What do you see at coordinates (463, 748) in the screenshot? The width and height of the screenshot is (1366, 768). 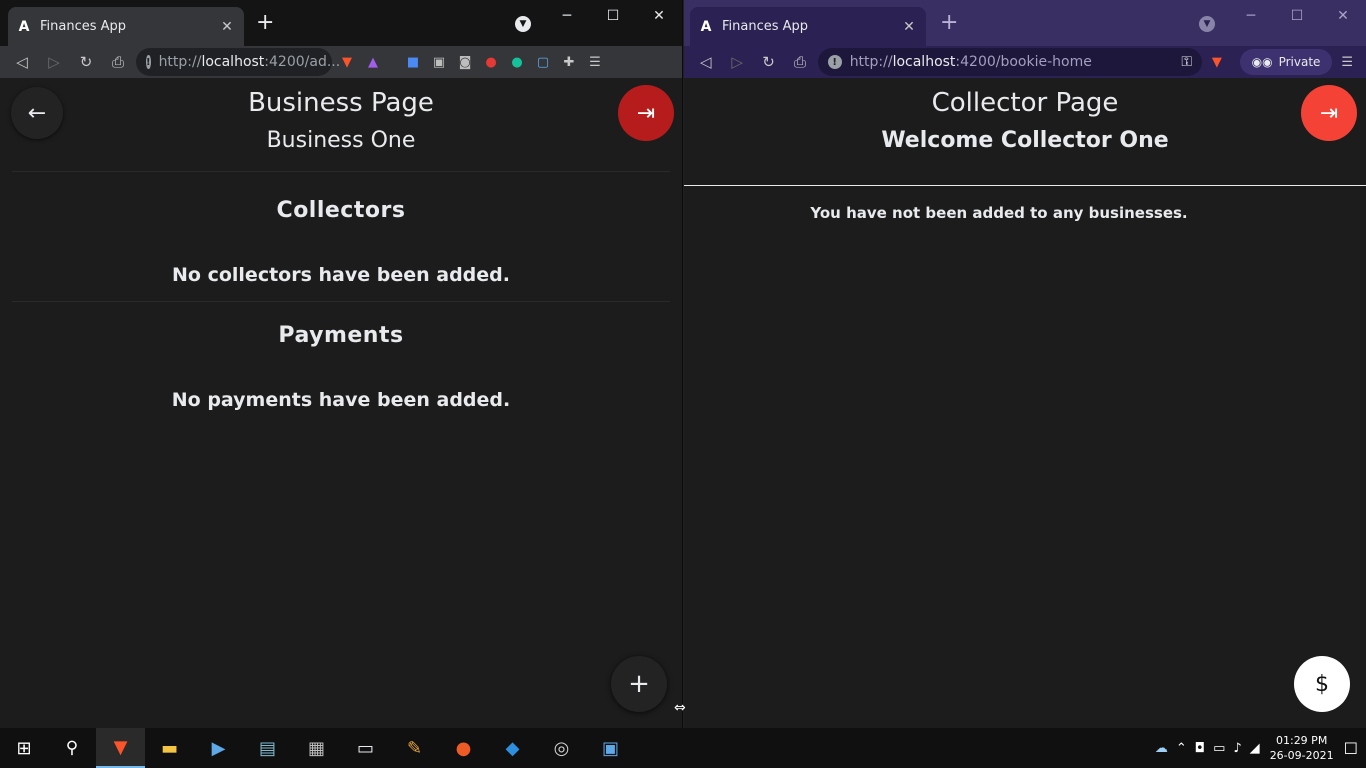 I see `postman-icon: ●` at bounding box center [463, 748].